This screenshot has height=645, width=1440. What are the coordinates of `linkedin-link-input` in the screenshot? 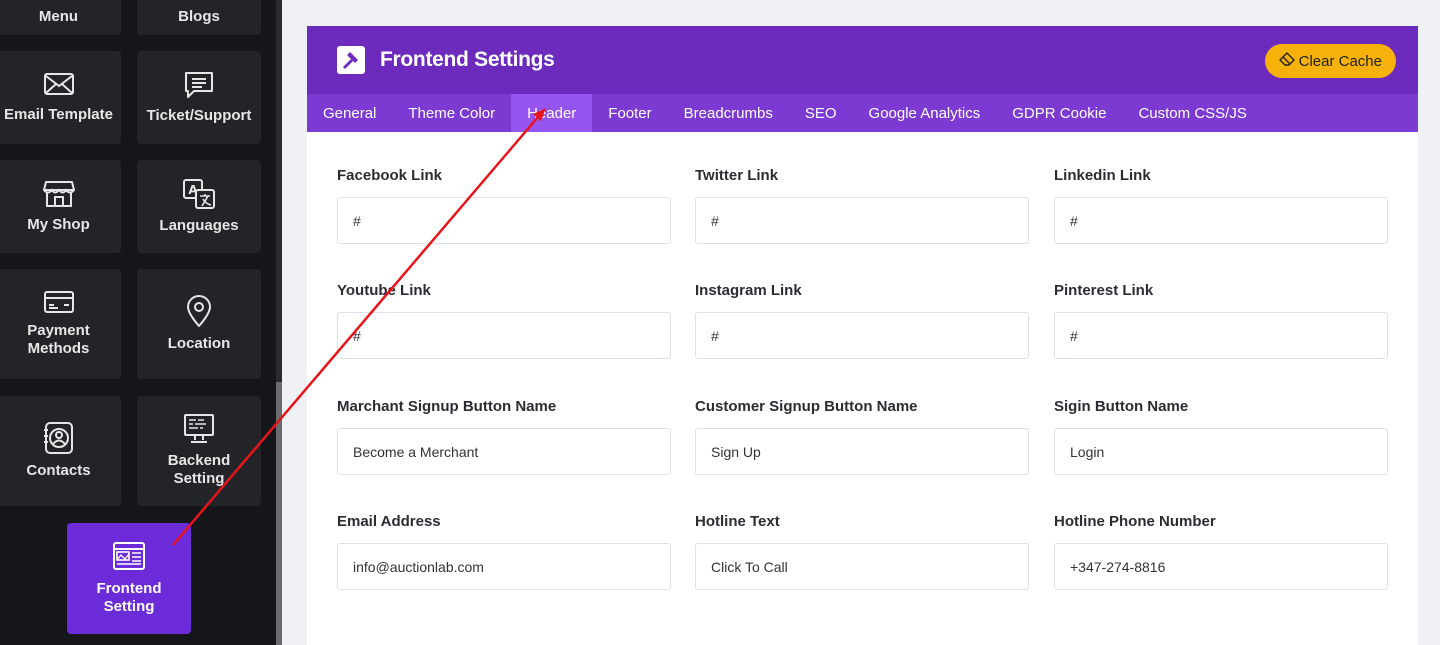 It's located at (1221, 220).